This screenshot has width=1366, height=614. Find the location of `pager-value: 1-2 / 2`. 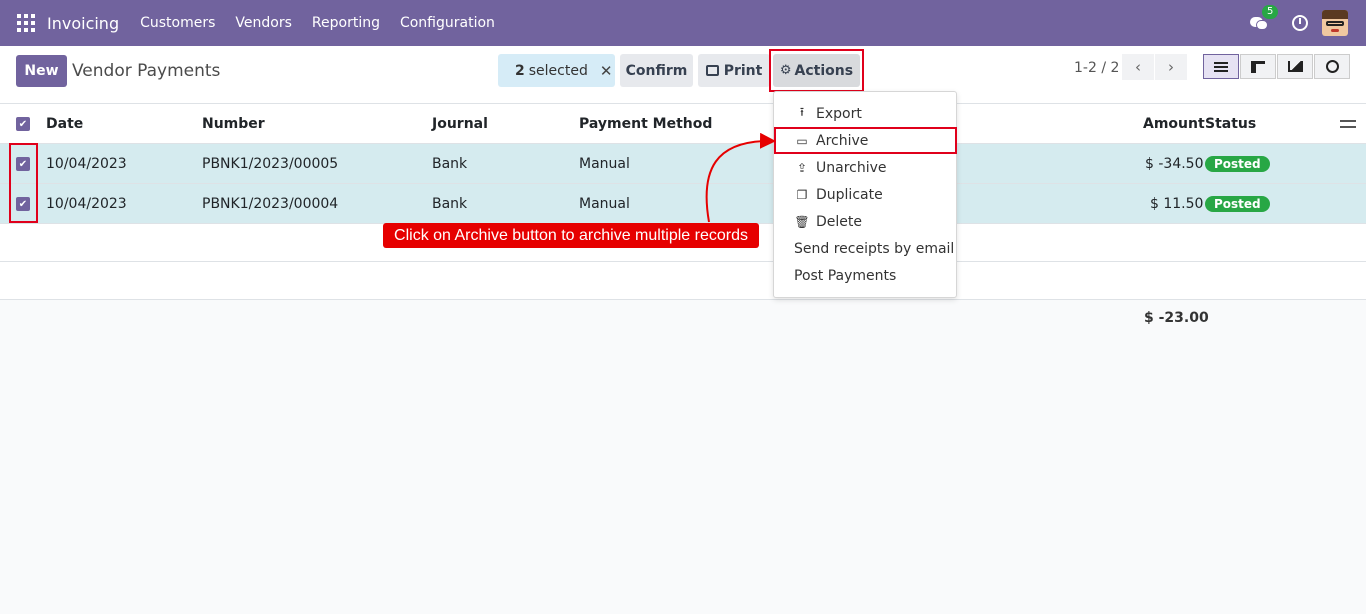

pager-value: 1-2 / 2 is located at coordinates (1096, 68).